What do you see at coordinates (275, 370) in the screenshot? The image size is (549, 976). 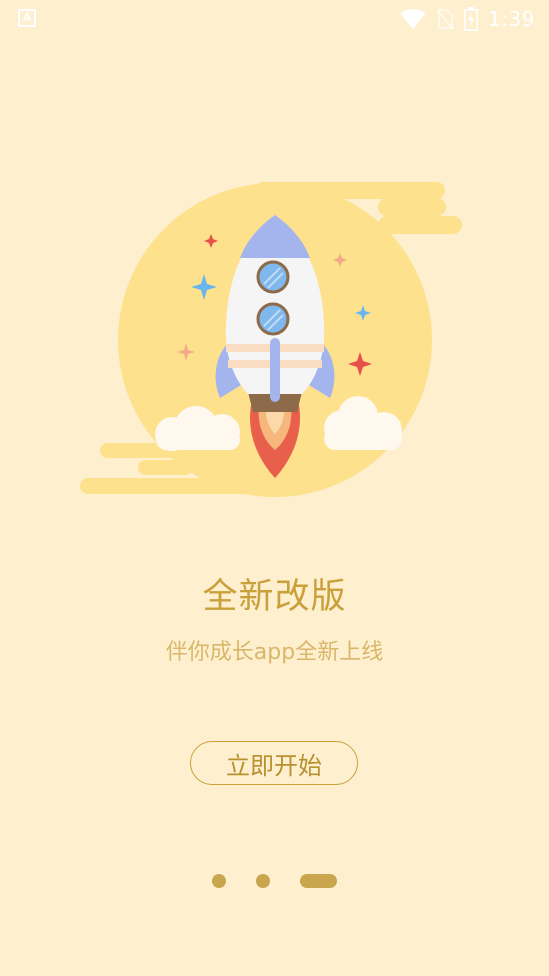 I see `rocket-spine` at bounding box center [275, 370].